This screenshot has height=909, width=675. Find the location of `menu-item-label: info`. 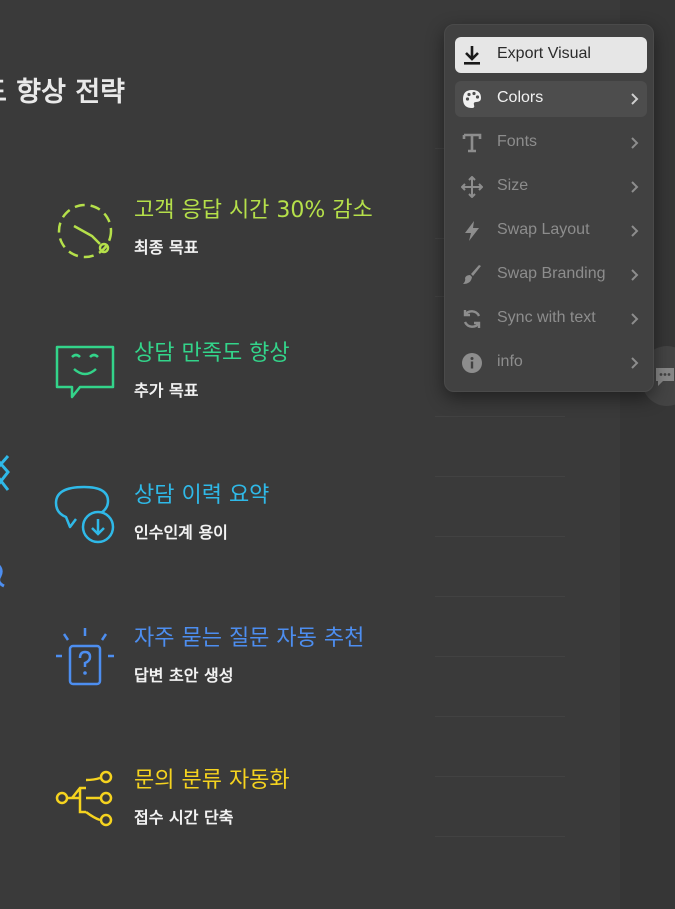

menu-item-label: info is located at coordinates (510, 361).